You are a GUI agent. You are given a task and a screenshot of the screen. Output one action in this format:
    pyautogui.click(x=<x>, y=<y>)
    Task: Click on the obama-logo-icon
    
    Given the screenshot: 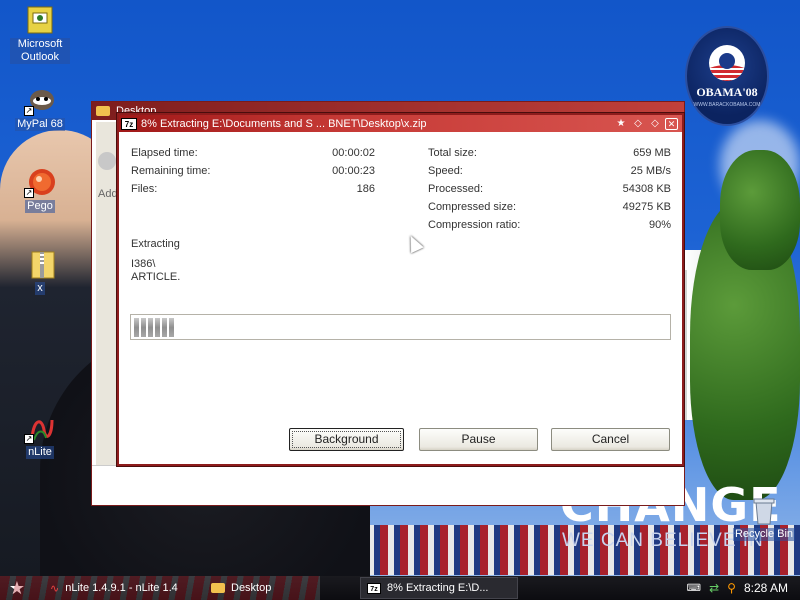 What is the action you would take?
    pyautogui.click(x=727, y=62)
    